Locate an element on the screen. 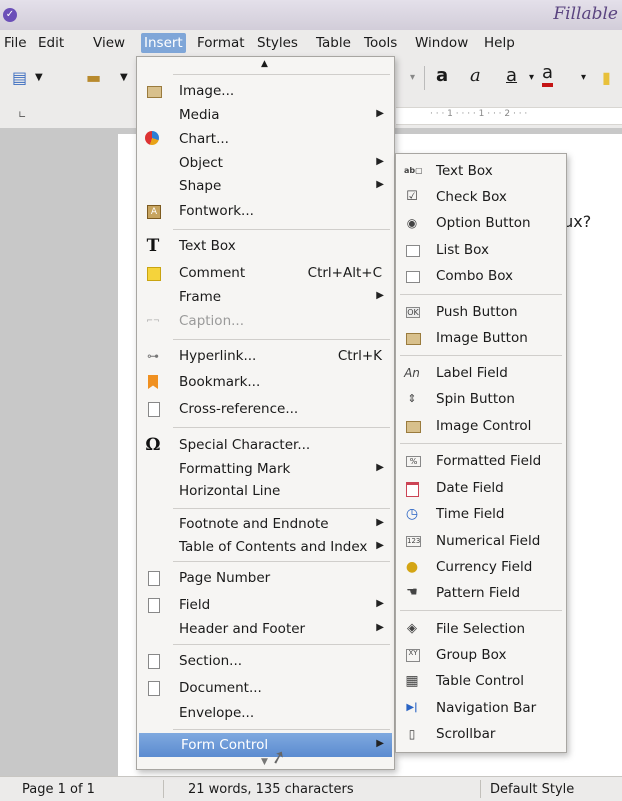 The image size is (622, 801). menu-view: View is located at coordinates (109, 43).